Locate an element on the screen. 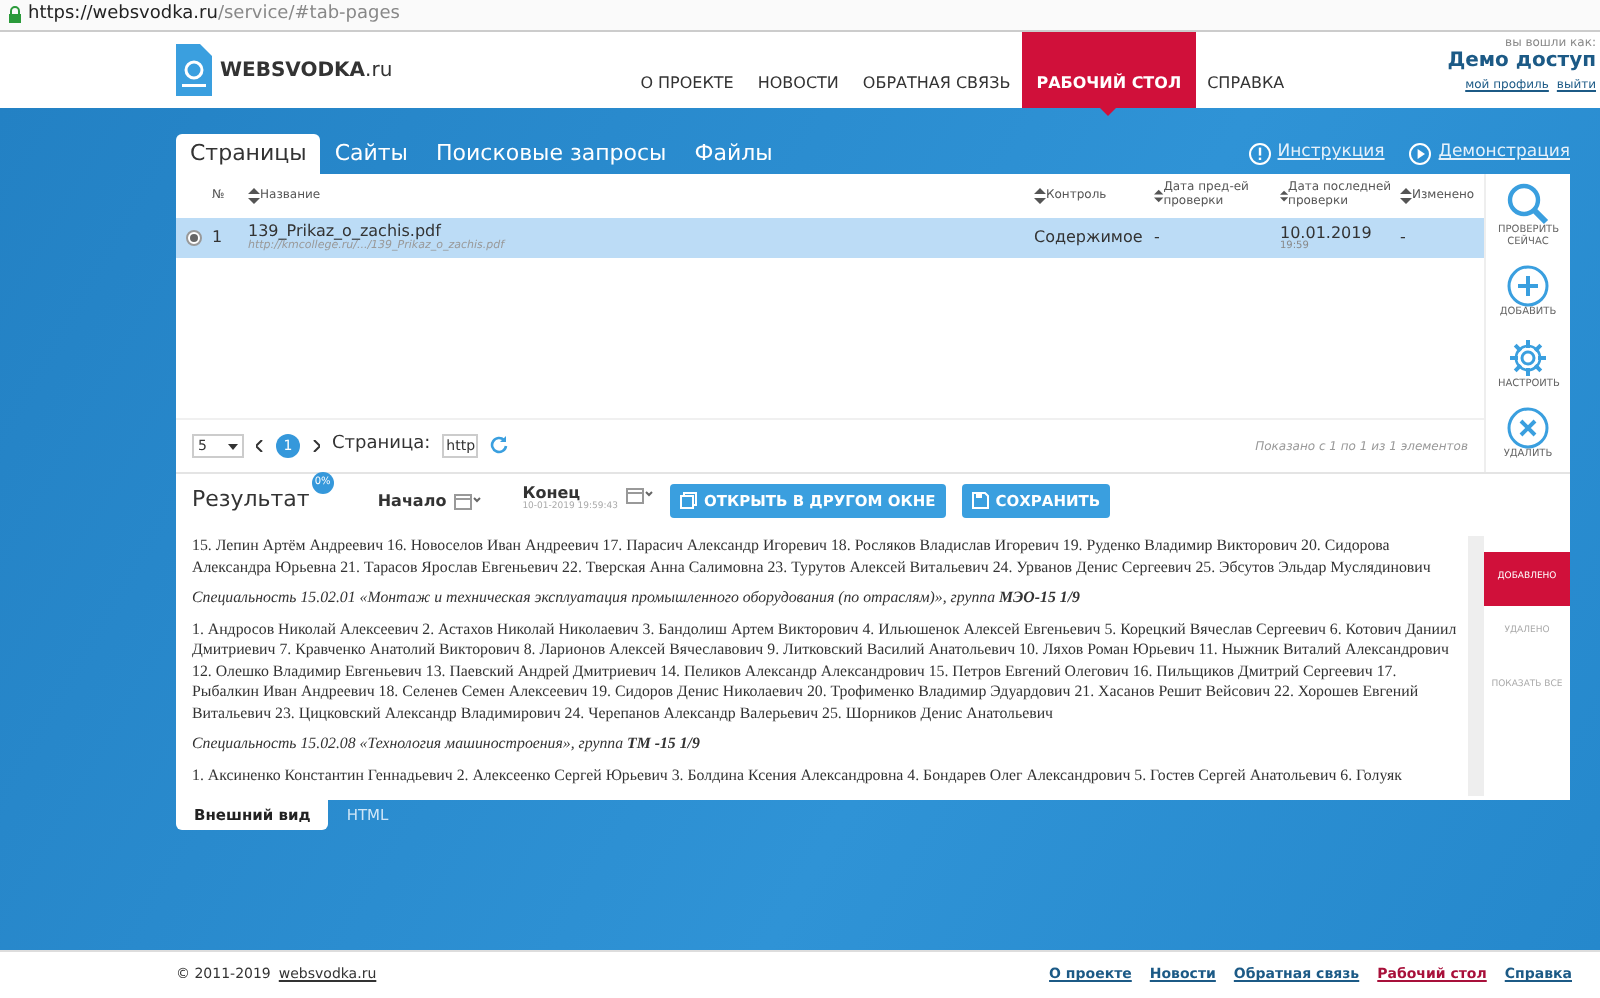  chevron-right-icon is located at coordinates (316, 446).